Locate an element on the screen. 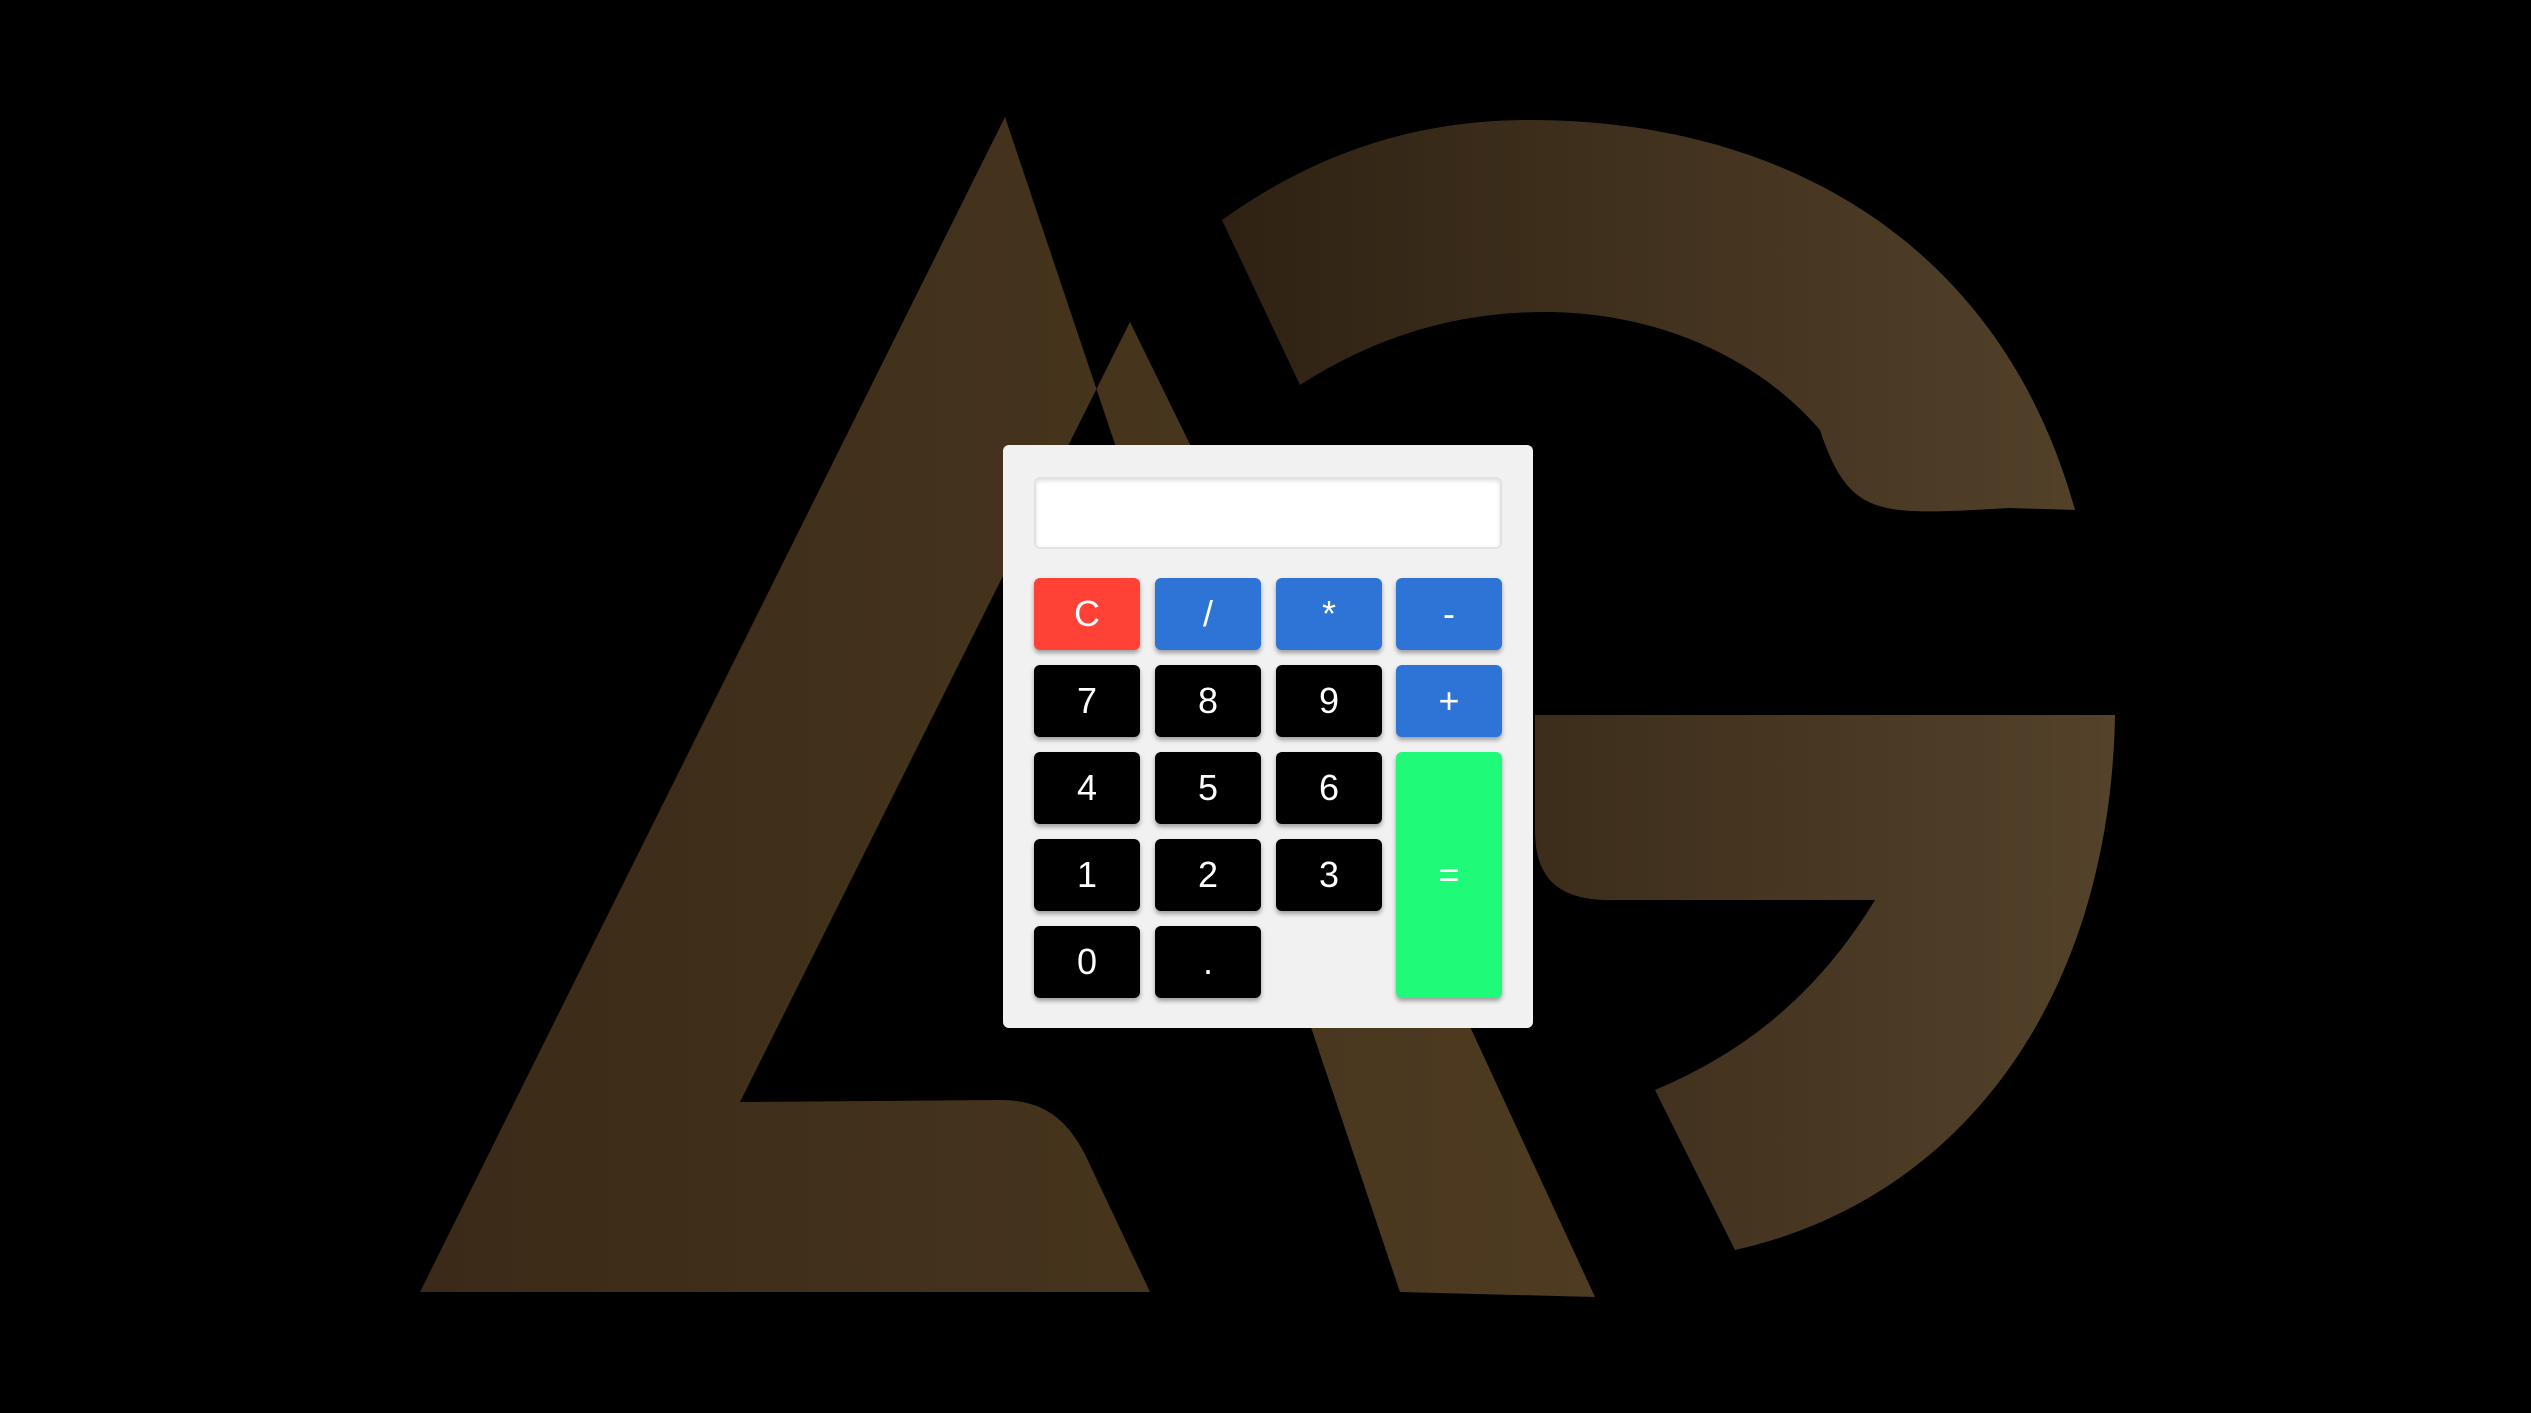 The image size is (2531, 1413). digit-0-button: 0 is located at coordinates (1087, 962).